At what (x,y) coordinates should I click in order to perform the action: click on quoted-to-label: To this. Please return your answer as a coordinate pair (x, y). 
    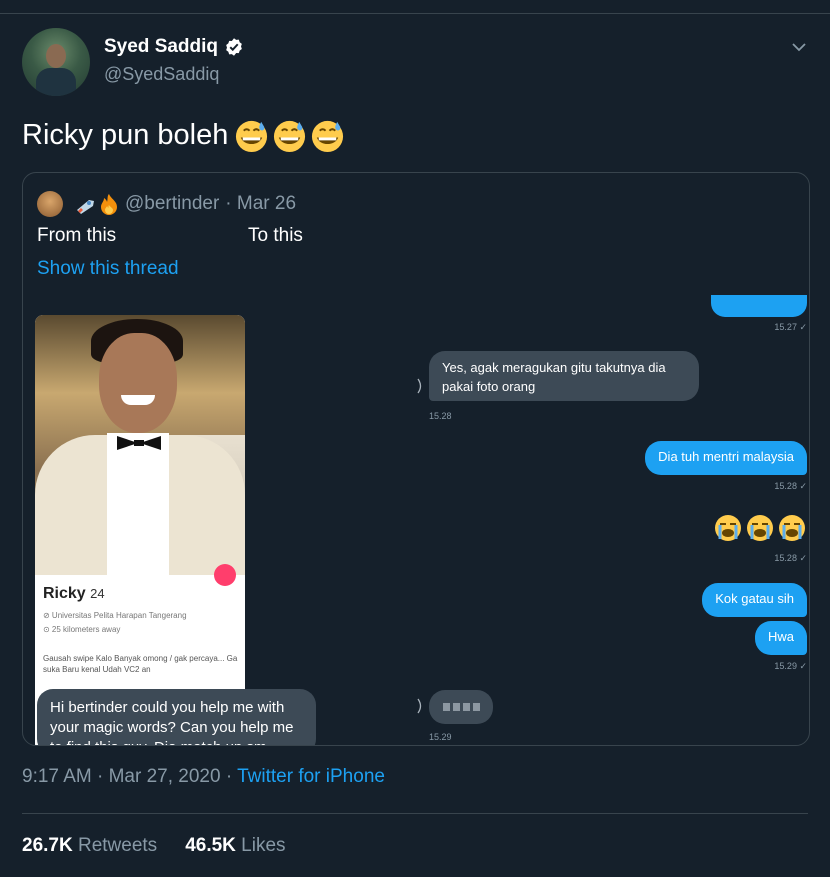
    Looking at the image, I should click on (275, 235).